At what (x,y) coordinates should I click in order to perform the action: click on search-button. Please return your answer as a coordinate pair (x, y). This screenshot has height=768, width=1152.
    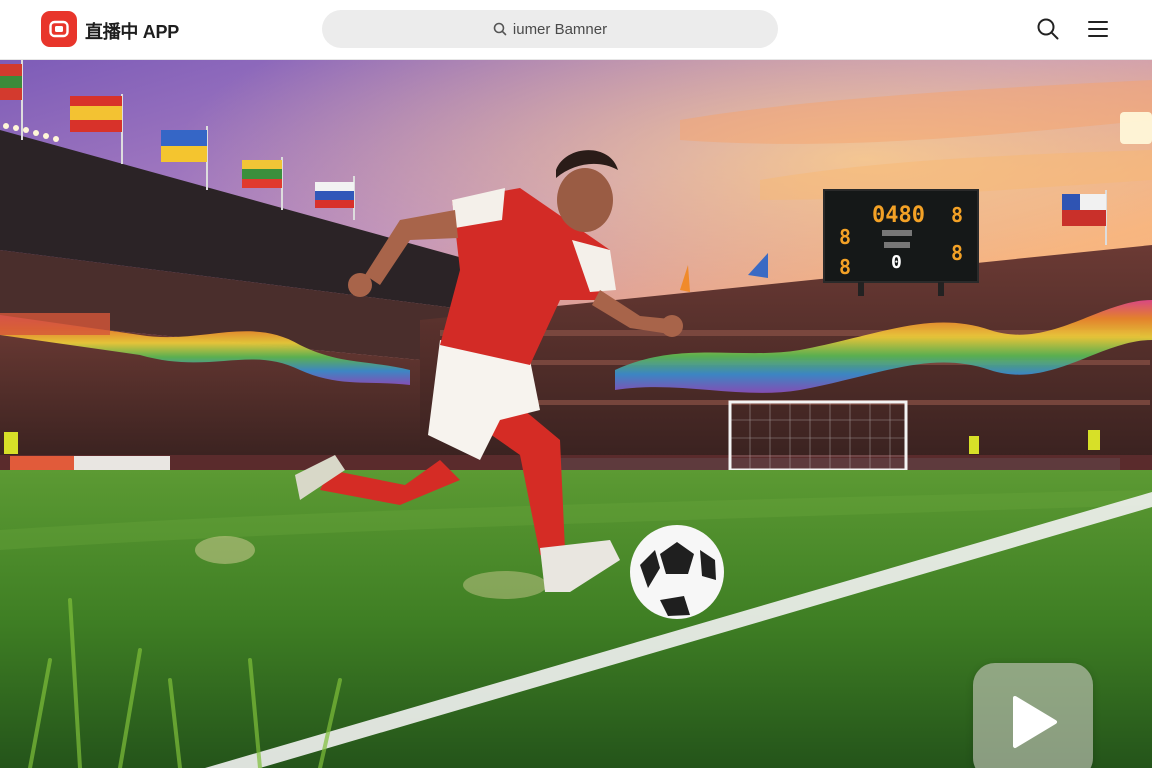
    Looking at the image, I should click on (1048, 29).